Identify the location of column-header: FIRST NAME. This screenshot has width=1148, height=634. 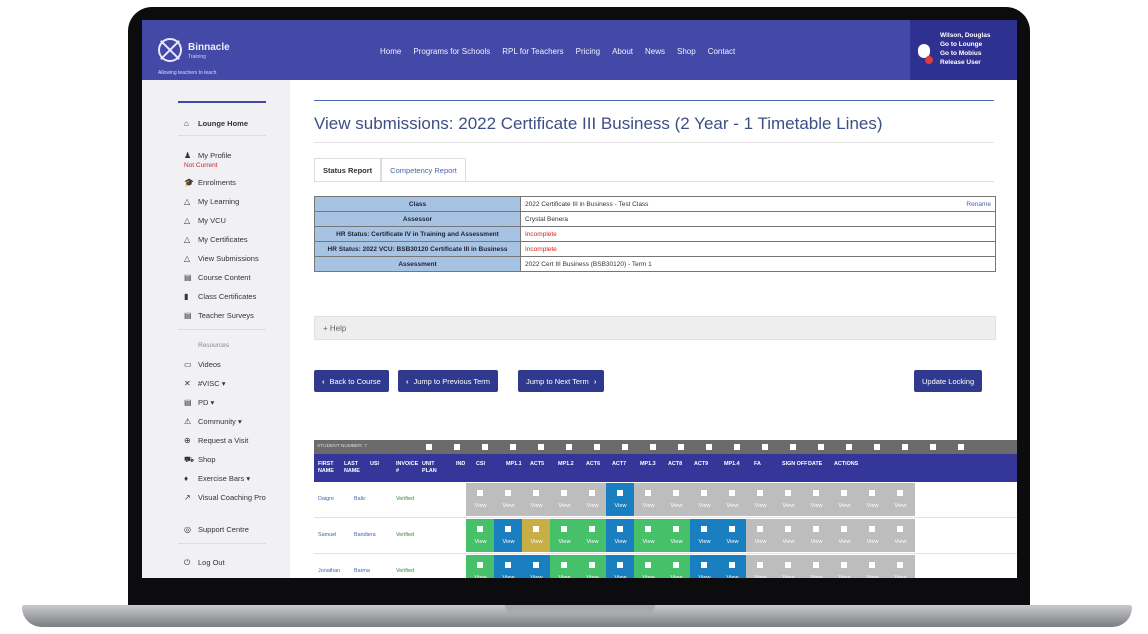
(331, 468).